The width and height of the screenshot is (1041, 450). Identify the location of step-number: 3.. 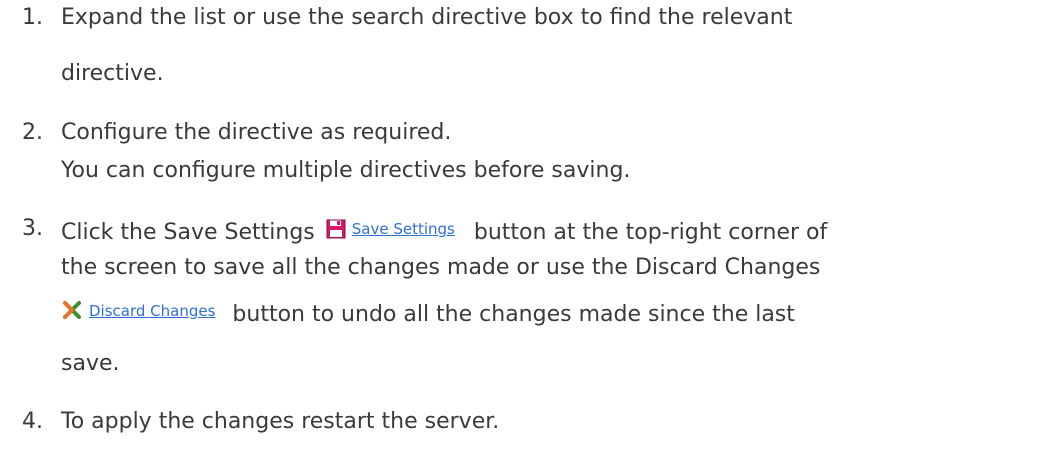
(32, 228).